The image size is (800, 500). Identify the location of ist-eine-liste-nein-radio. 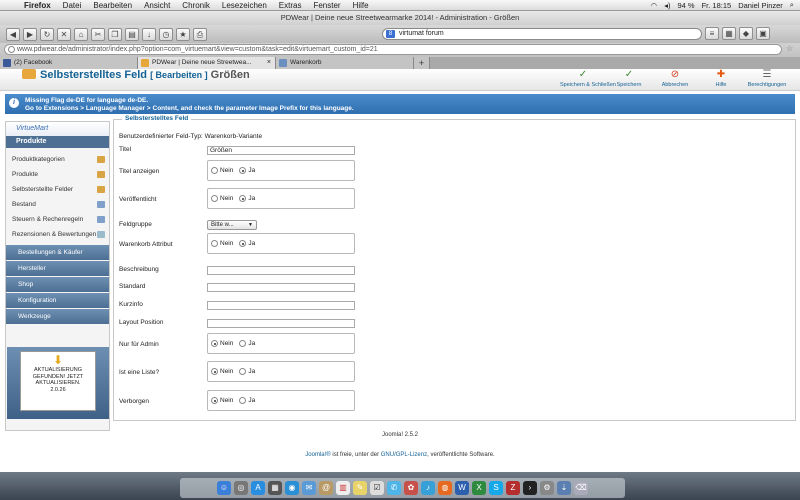
(214, 371).